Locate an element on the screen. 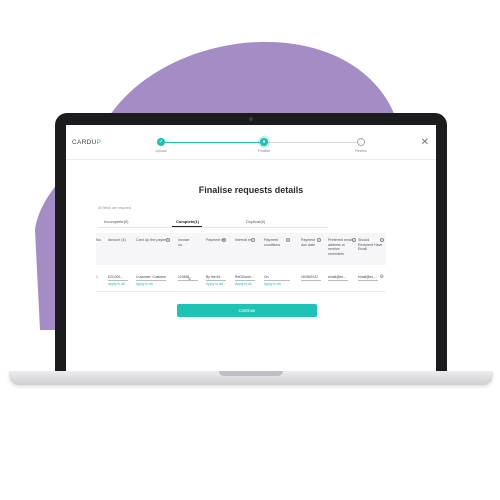  due-date-field: 16/08/2022 is located at coordinates (311, 278).